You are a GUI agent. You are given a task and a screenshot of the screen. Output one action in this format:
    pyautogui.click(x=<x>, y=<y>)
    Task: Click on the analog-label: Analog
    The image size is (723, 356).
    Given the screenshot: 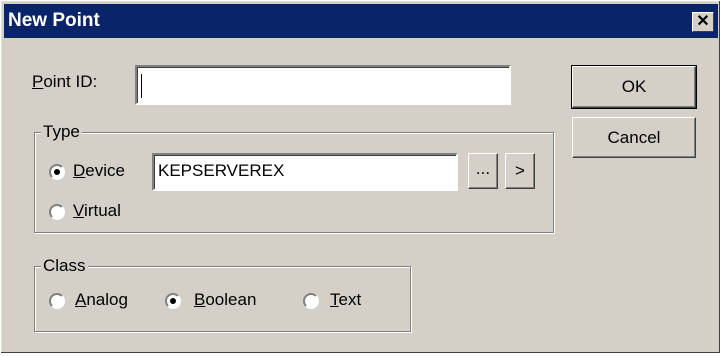 What is the action you would take?
    pyautogui.click(x=101, y=300)
    